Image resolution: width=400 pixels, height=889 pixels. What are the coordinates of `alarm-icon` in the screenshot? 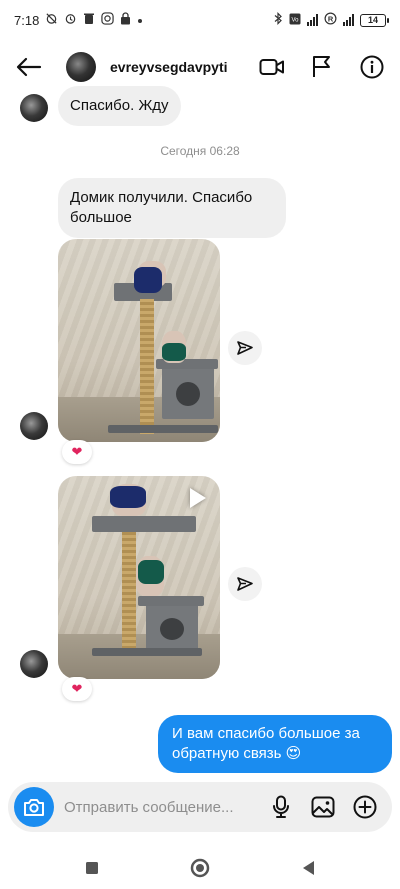 It's located at (70, 20).